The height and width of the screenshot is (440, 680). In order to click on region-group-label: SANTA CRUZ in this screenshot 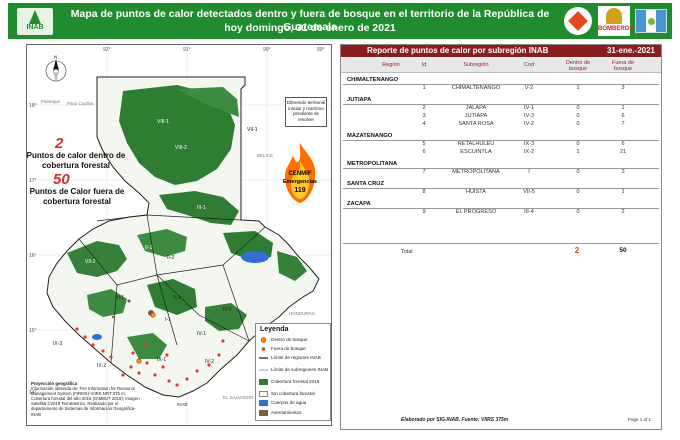, I will do `click(366, 184)`.